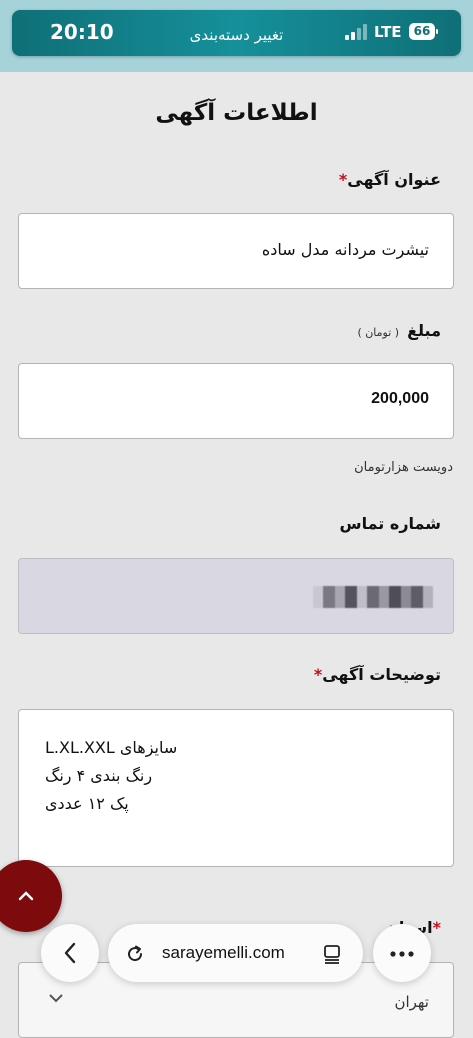 Image resolution: width=473 pixels, height=1038 pixels. I want to click on battery-icon: 66, so click(423, 31).